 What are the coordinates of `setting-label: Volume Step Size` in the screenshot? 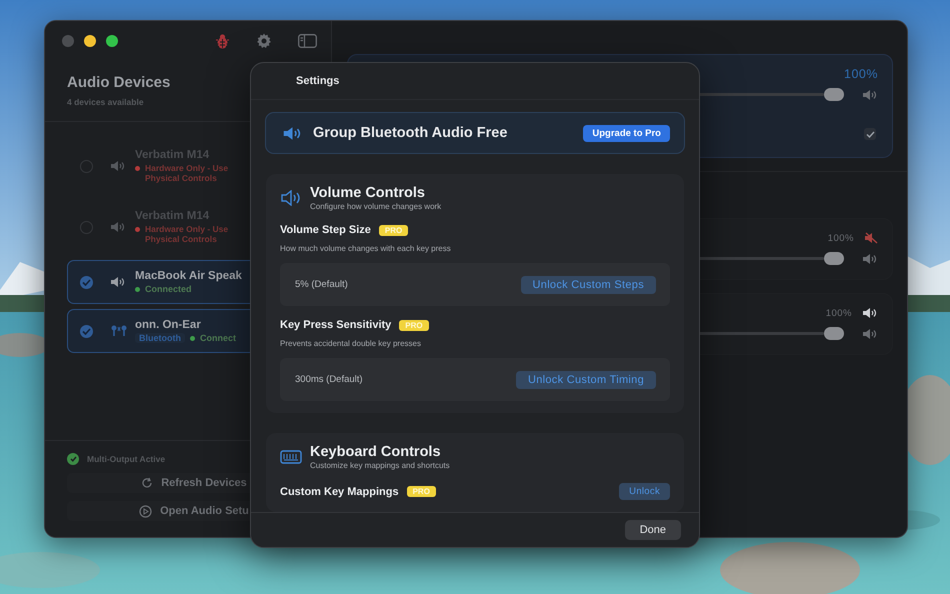 It's located at (325, 230).